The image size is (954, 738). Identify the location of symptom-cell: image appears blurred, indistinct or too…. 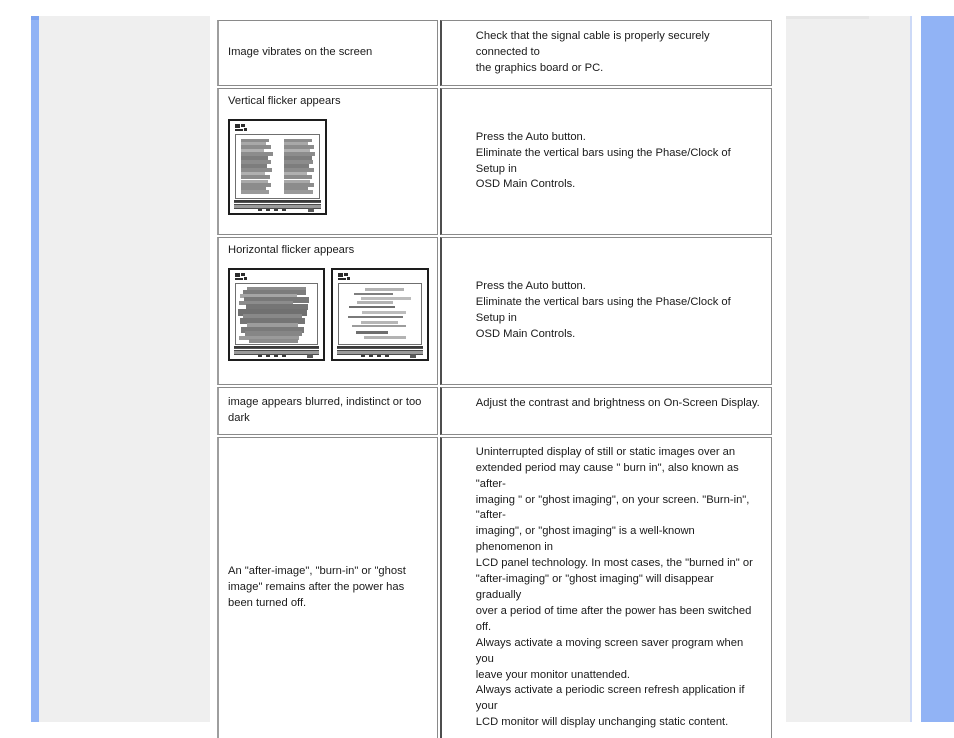
(327, 411).